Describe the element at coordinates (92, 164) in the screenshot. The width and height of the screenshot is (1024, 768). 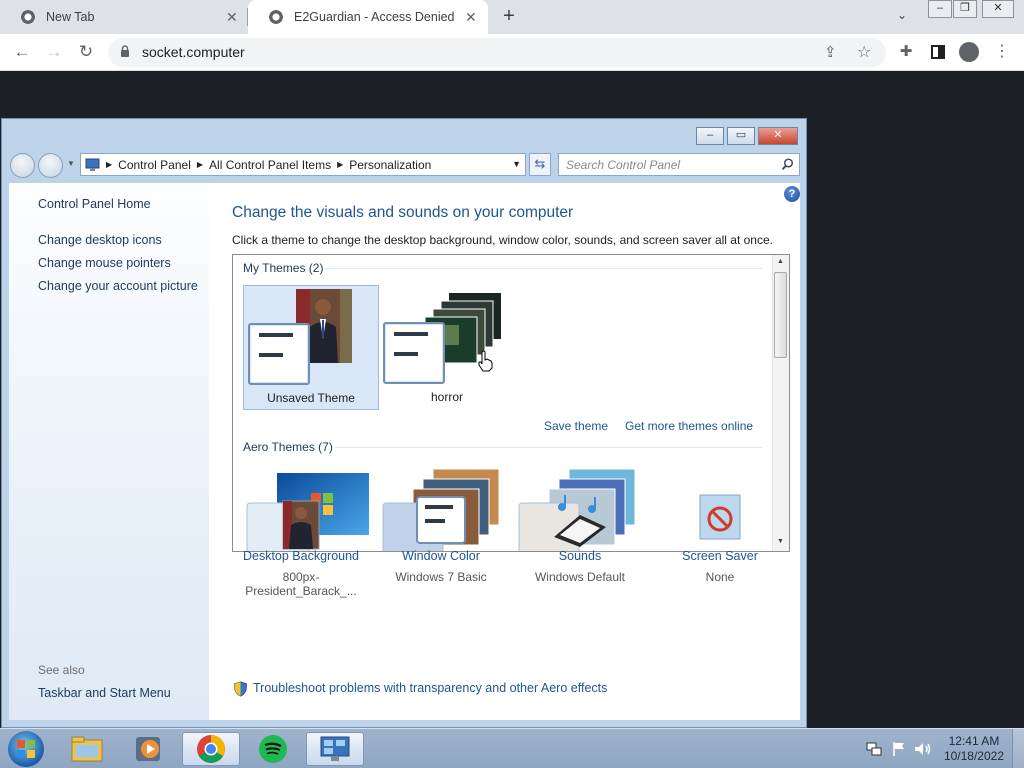
I see `control-panel-icon` at that location.